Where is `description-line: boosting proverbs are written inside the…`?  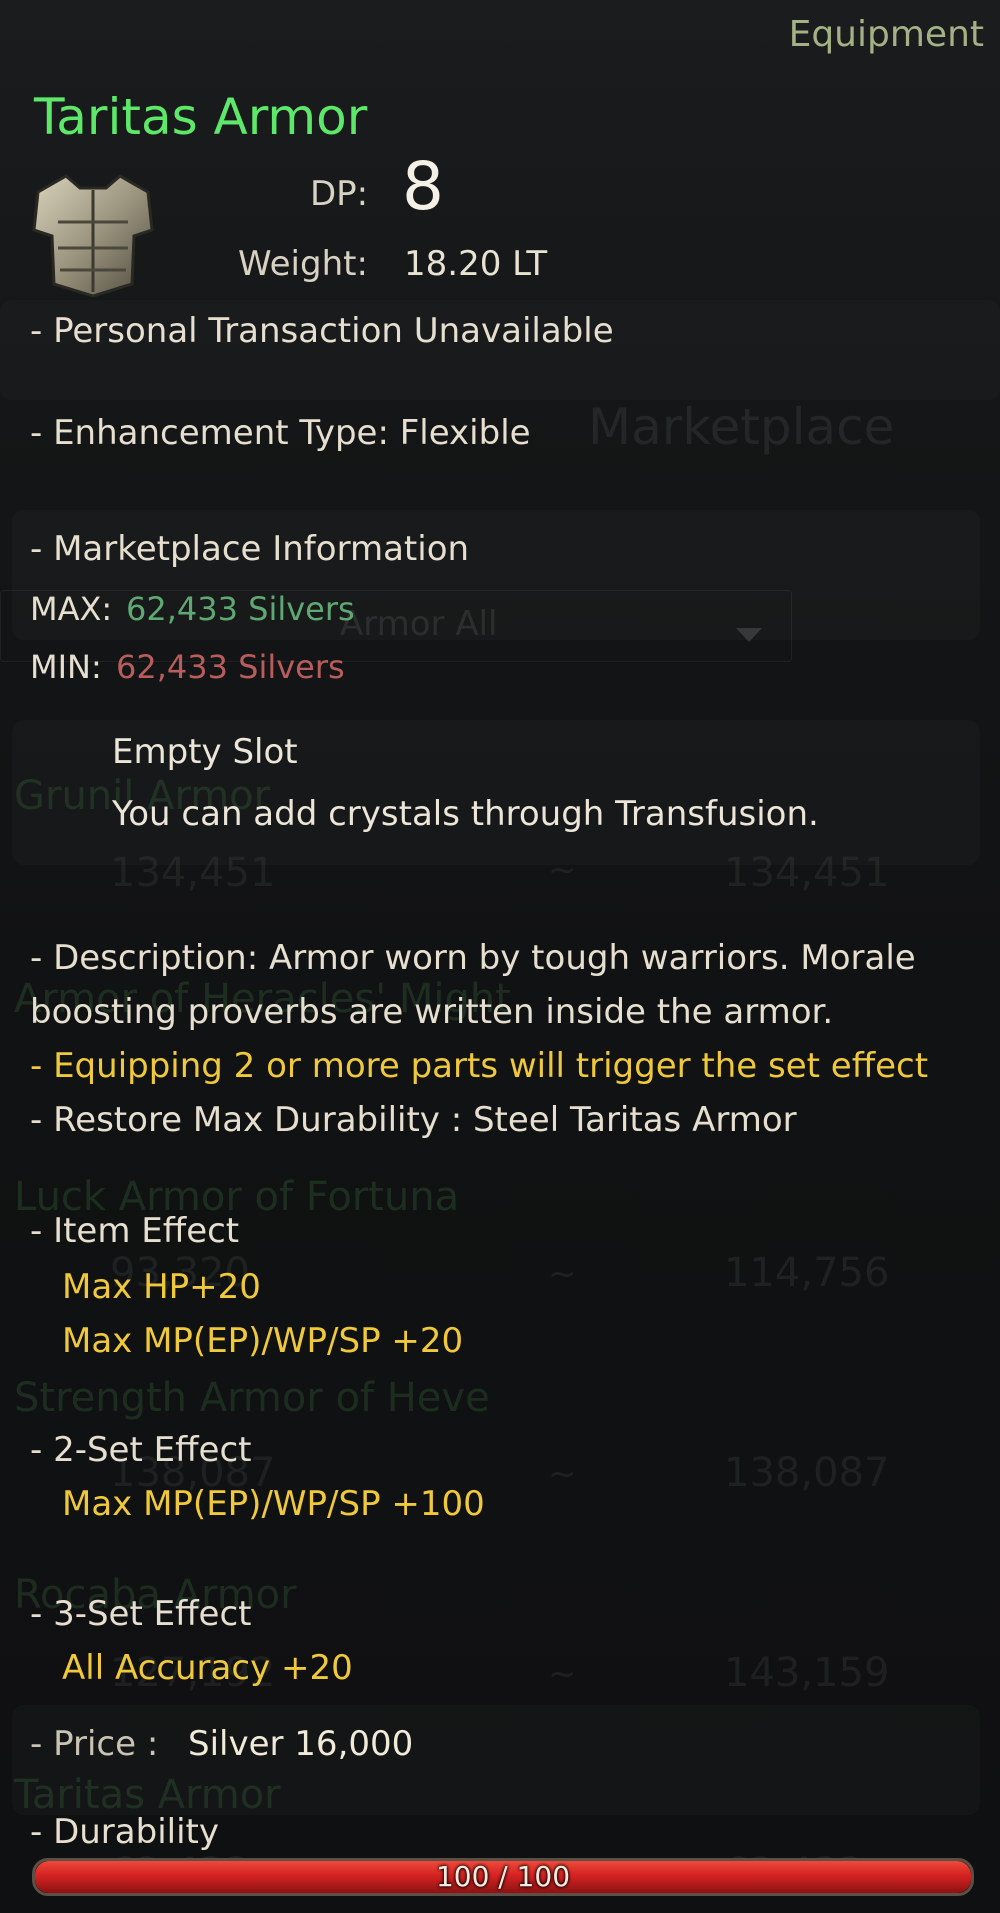
description-line: boosting proverbs are written inside the… is located at coordinates (432, 1012).